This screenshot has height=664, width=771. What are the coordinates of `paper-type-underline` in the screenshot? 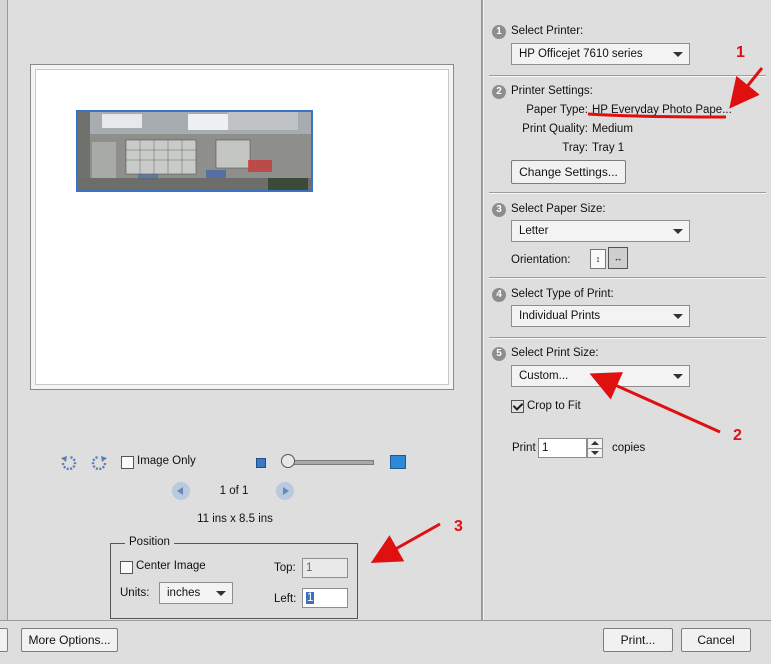 It's located at (657, 115).